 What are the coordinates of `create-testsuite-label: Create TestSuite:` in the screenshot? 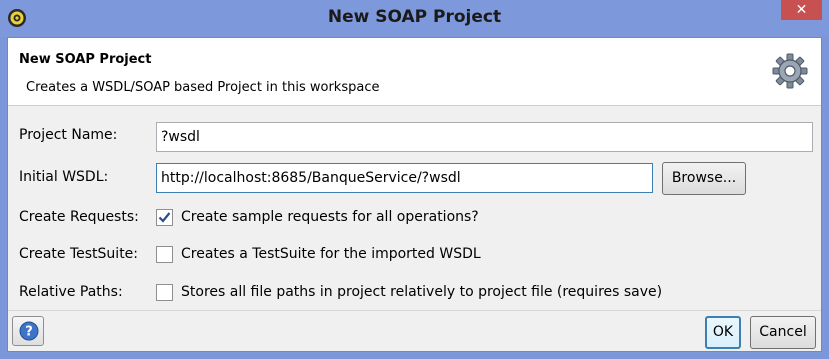 It's located at (79, 254).